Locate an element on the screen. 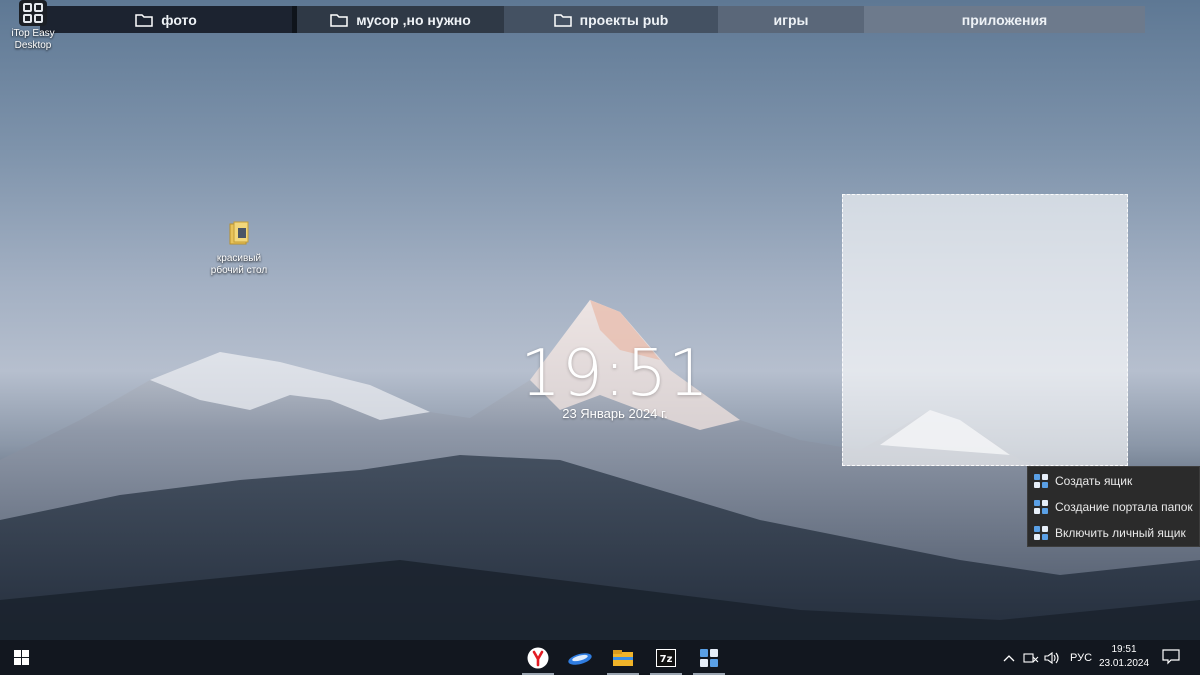  menu-item-create-box: Создать ящик is located at coordinates (1113, 481).